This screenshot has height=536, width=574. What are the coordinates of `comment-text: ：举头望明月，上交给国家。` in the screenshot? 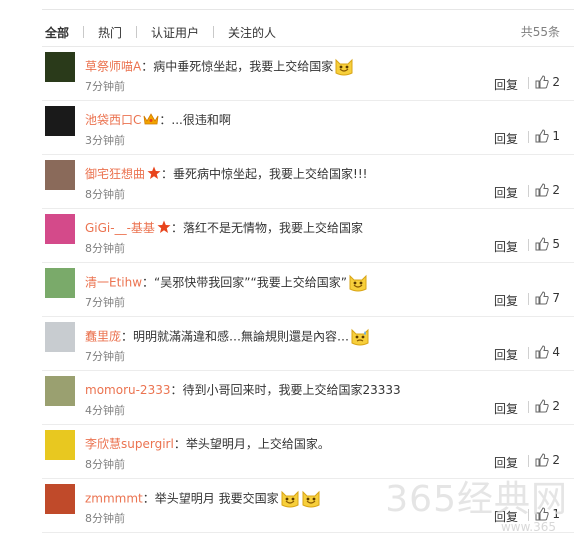 It's located at (251, 444).